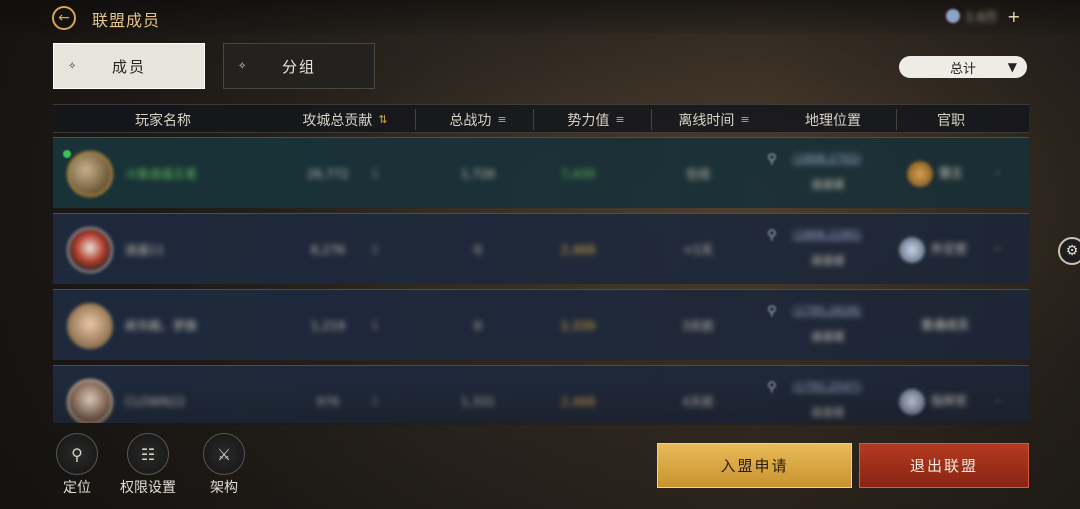  What do you see at coordinates (224, 488) in the screenshot?
I see `structure-label: 架构` at bounding box center [224, 488].